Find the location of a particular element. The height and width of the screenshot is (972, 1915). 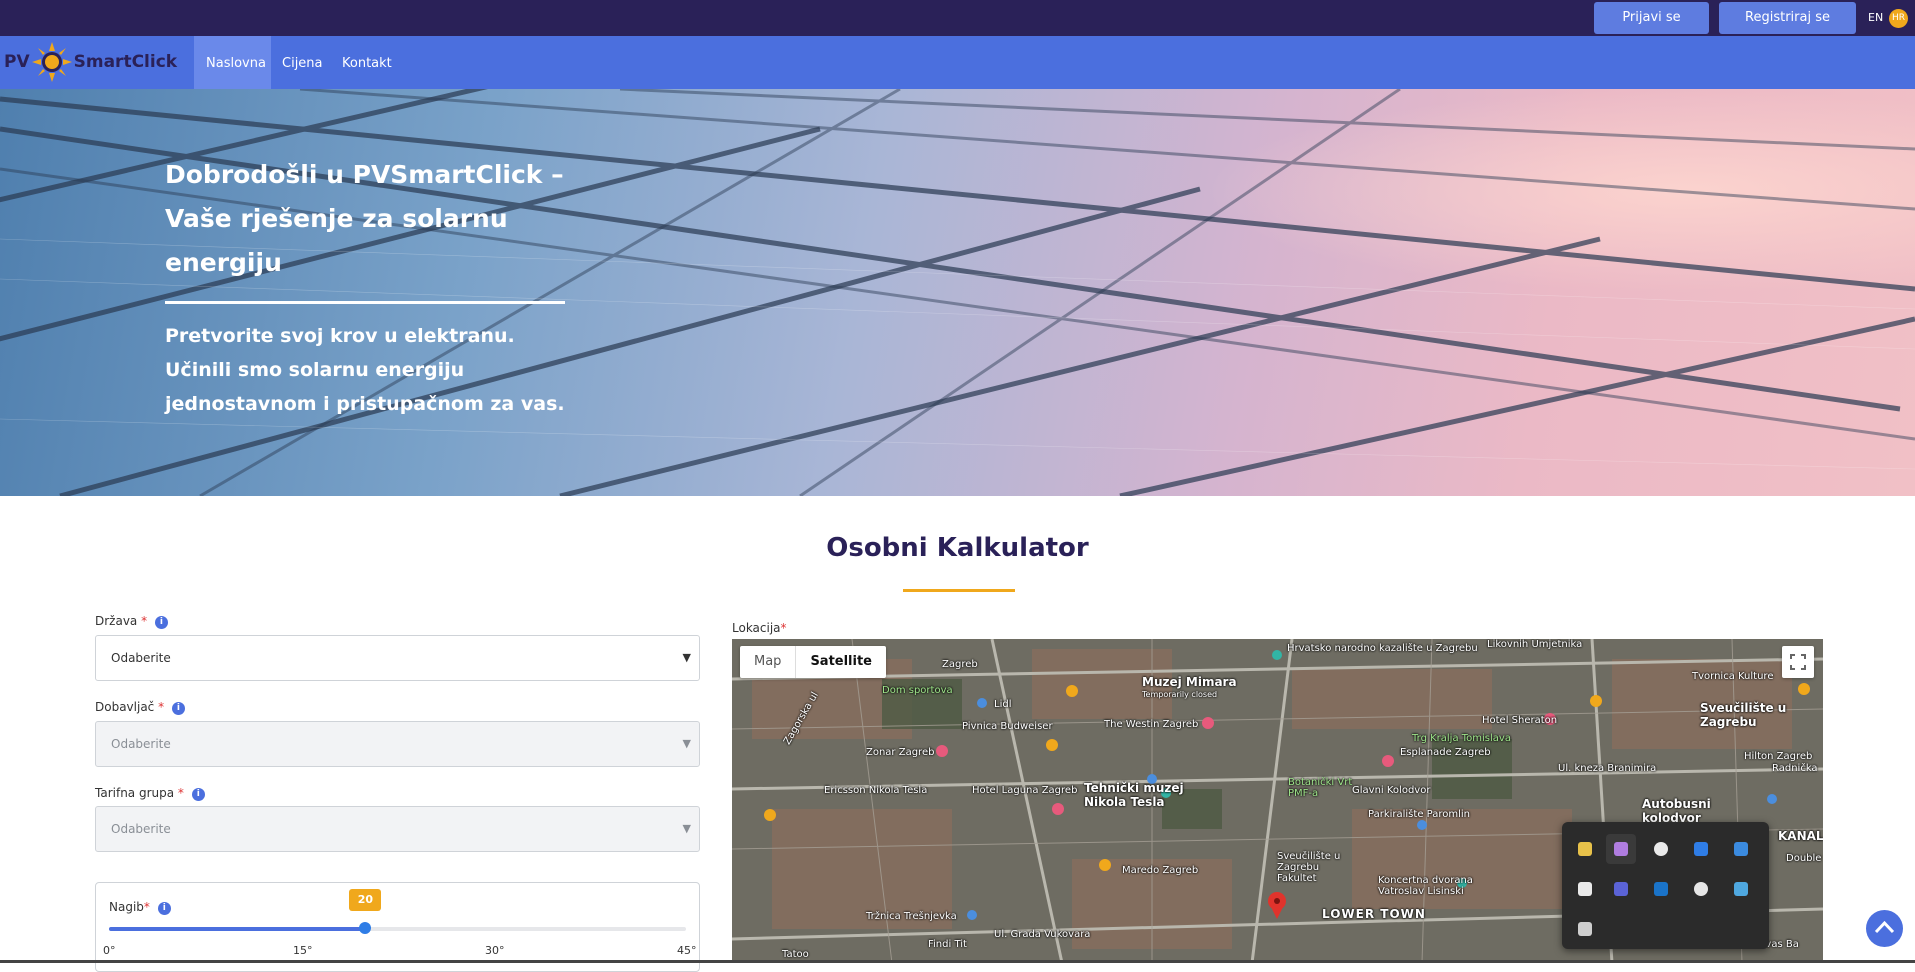

country-select: Odaberite ▼ is located at coordinates (397, 658).